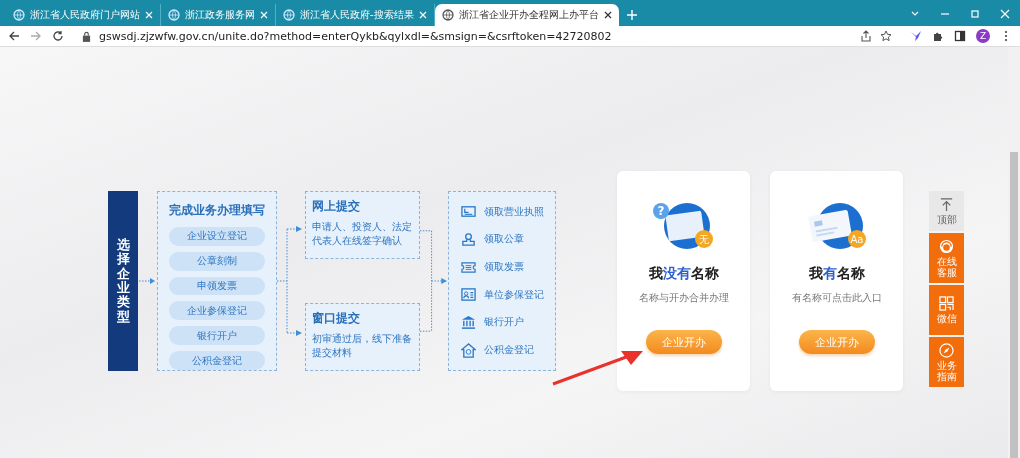  I want to click on browser-tab: 浙江省企业开办全程网上办平台, so click(526, 15).